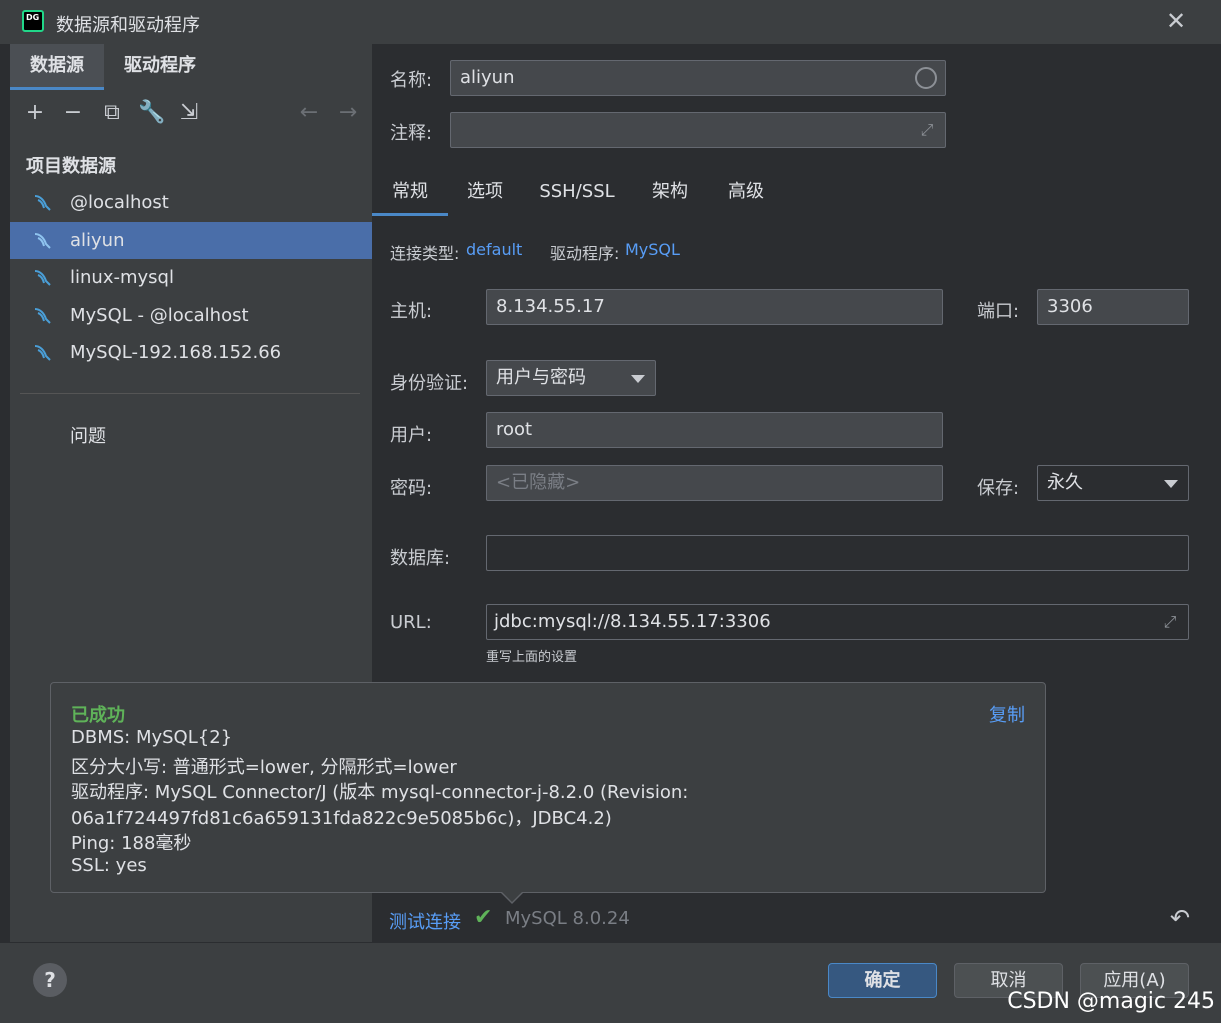  What do you see at coordinates (532, 657) in the screenshot?
I see `url-hint: 重写上面的设置` at bounding box center [532, 657].